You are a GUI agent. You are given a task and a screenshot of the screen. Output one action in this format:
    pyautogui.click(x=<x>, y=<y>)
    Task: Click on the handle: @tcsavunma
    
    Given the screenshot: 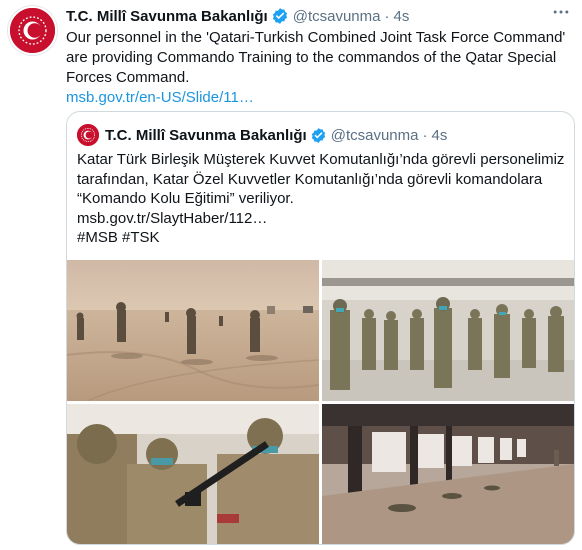 What is the action you would take?
    pyautogui.click(x=337, y=16)
    